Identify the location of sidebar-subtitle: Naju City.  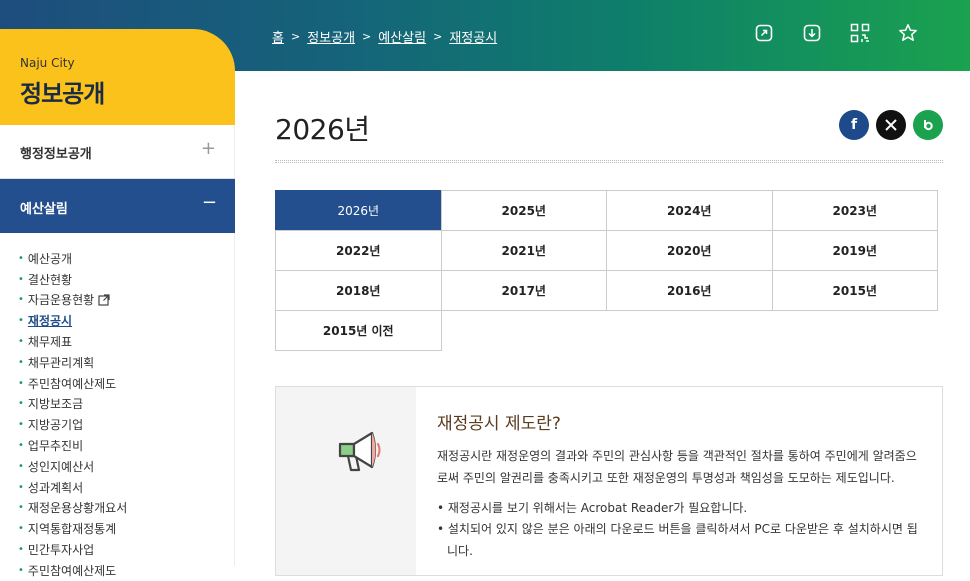
(47, 63).